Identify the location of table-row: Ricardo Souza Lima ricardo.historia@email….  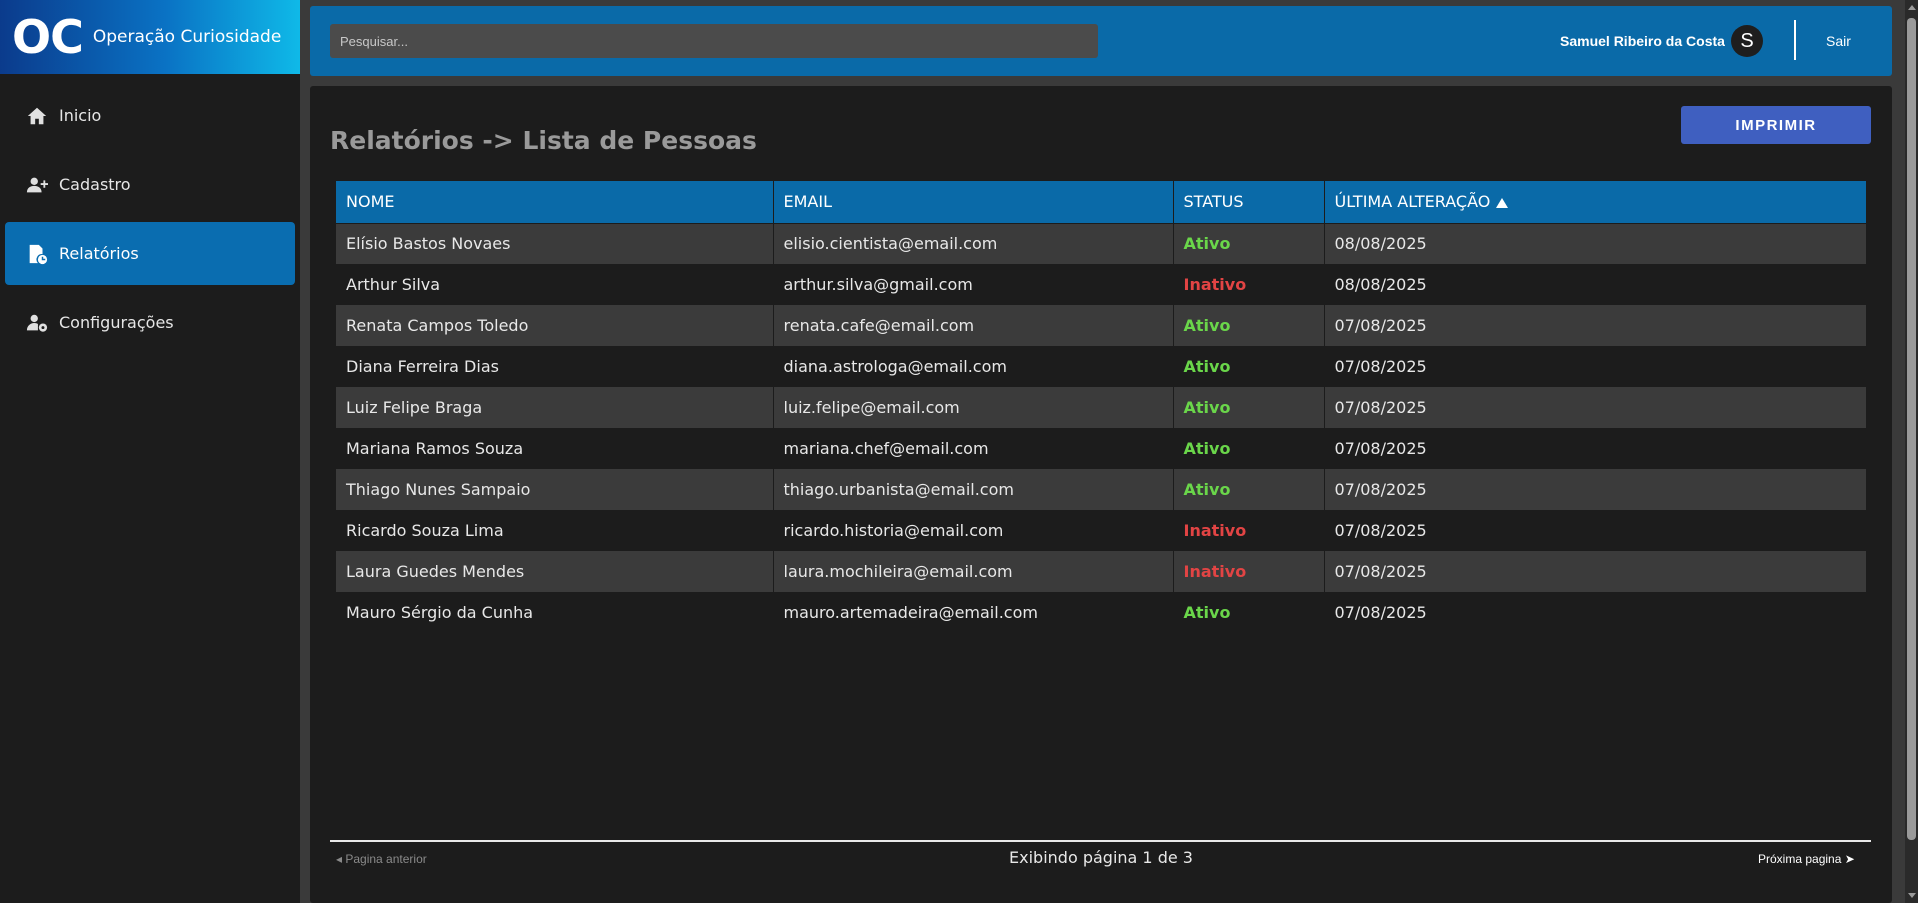
(1101, 530).